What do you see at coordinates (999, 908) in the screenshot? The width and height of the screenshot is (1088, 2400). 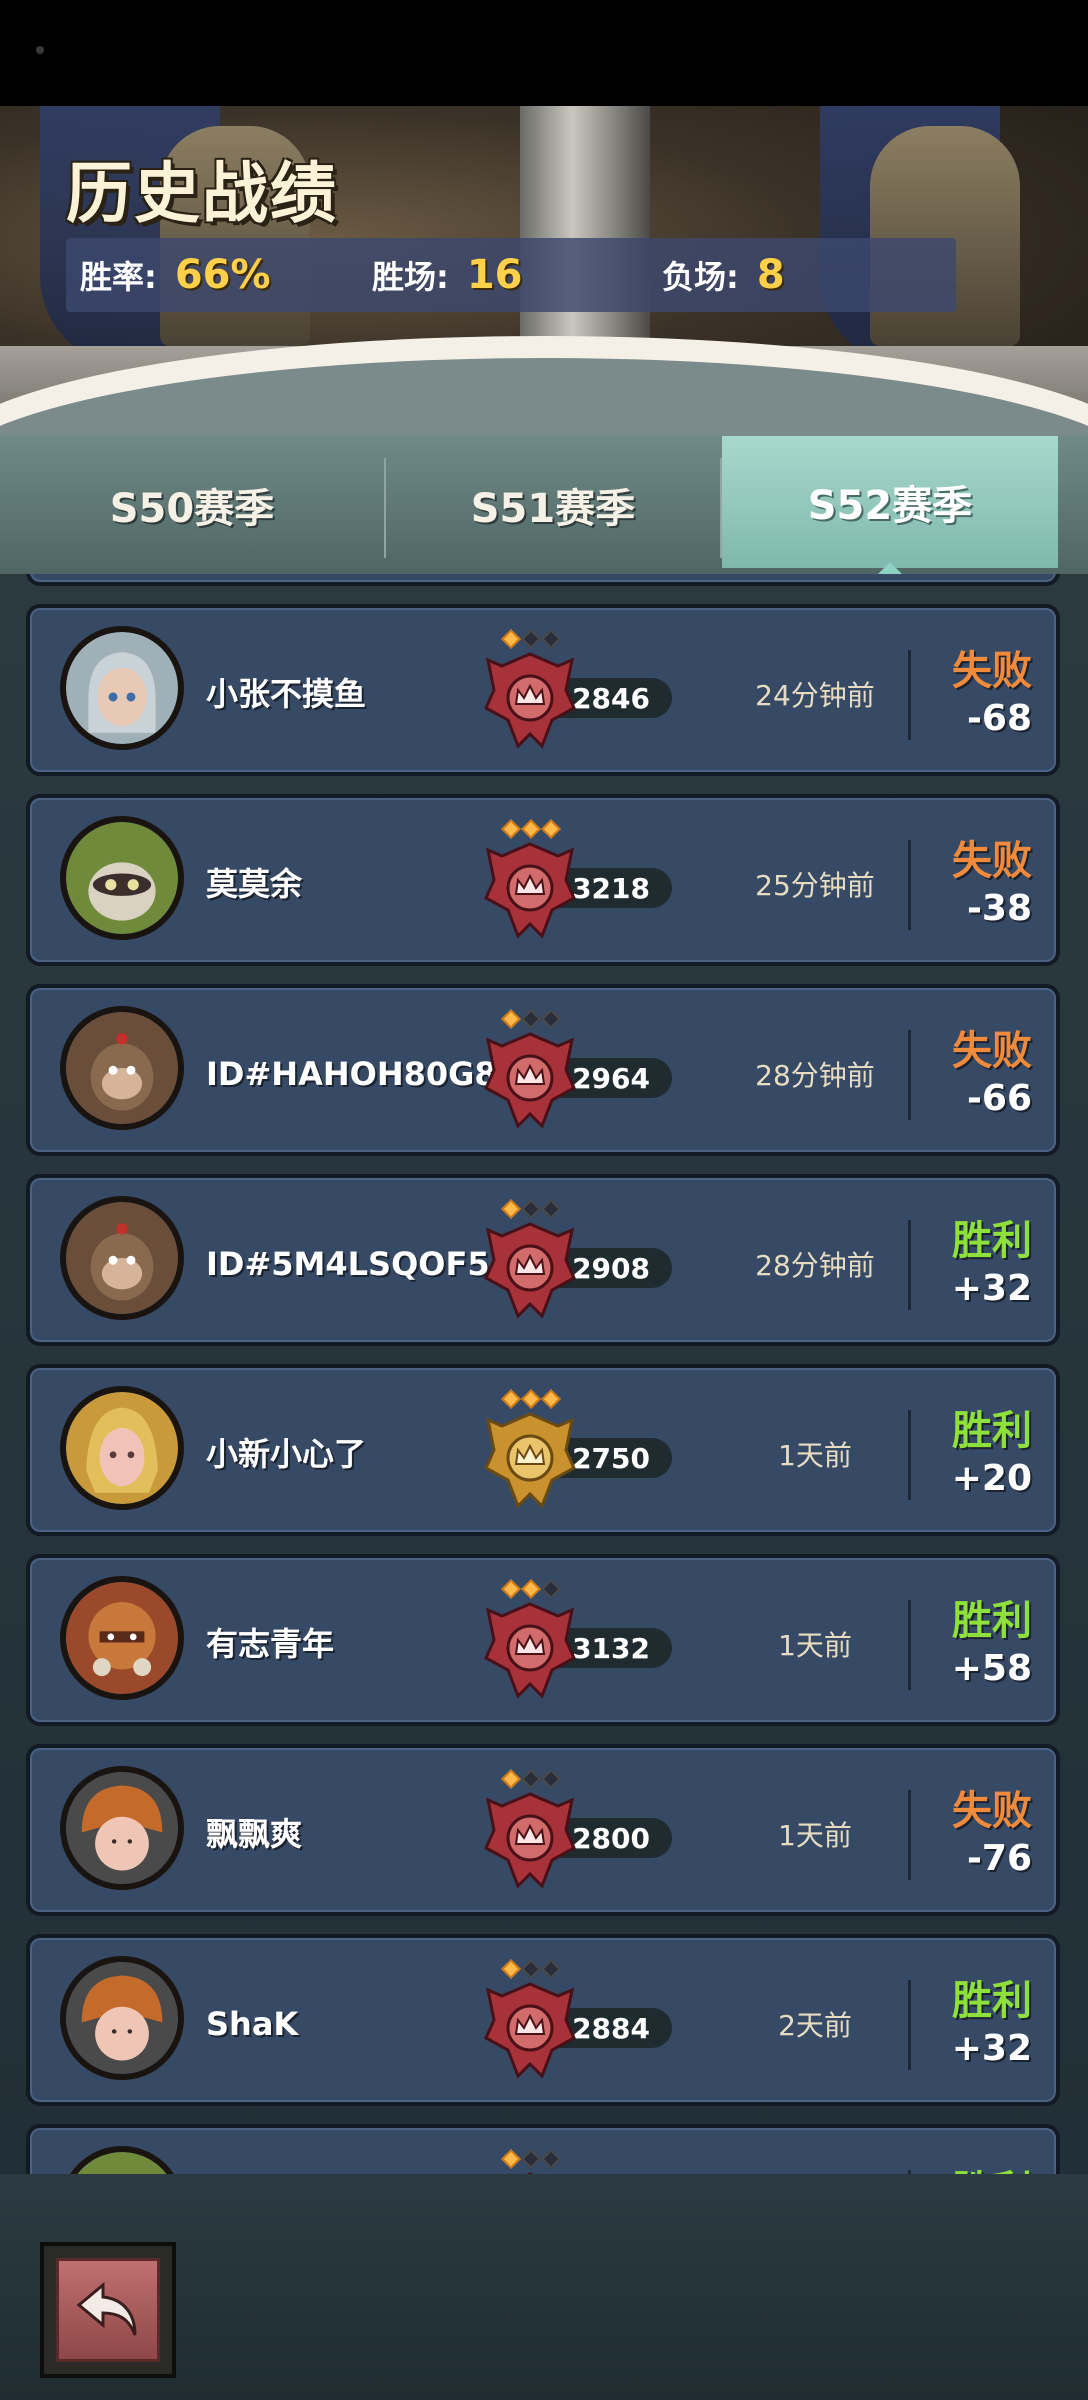 I see `score-delta: -38` at bounding box center [999, 908].